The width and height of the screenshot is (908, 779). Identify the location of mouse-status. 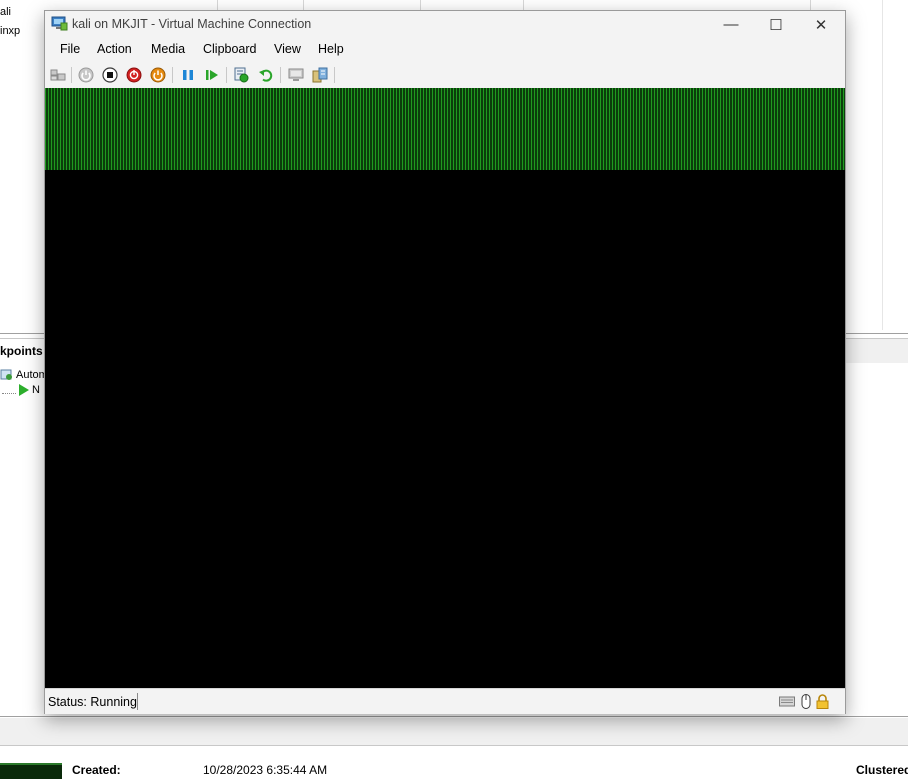
(806, 701).